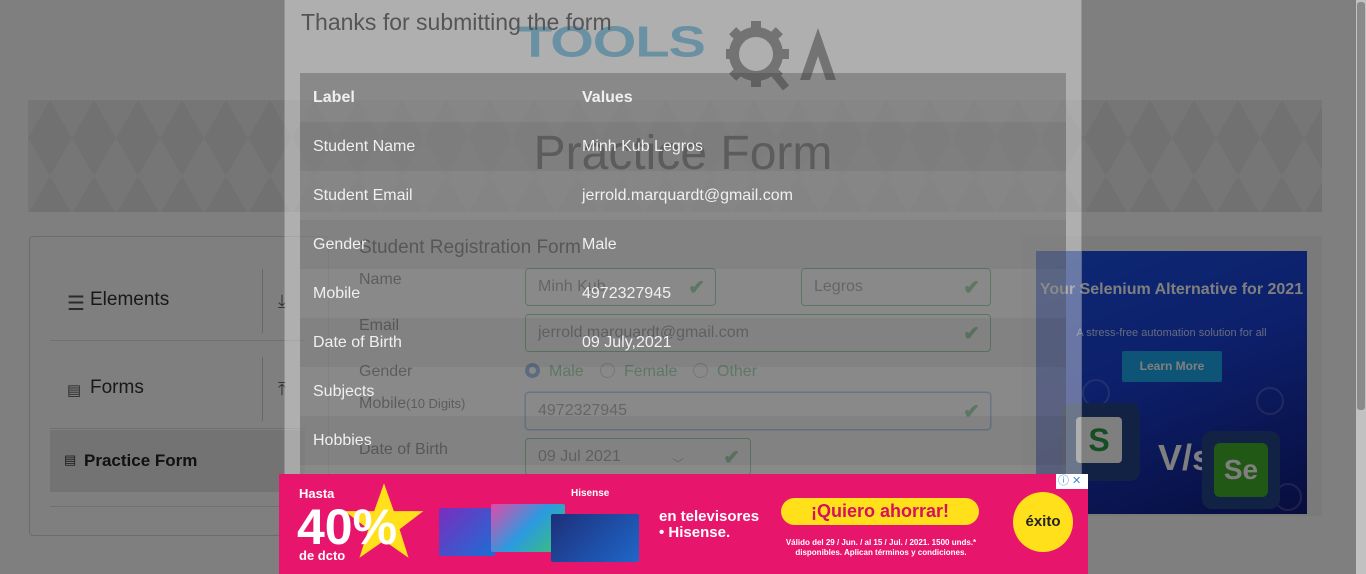  Describe the element at coordinates (683, 97) in the screenshot. I see `table-header: Label Values` at that location.